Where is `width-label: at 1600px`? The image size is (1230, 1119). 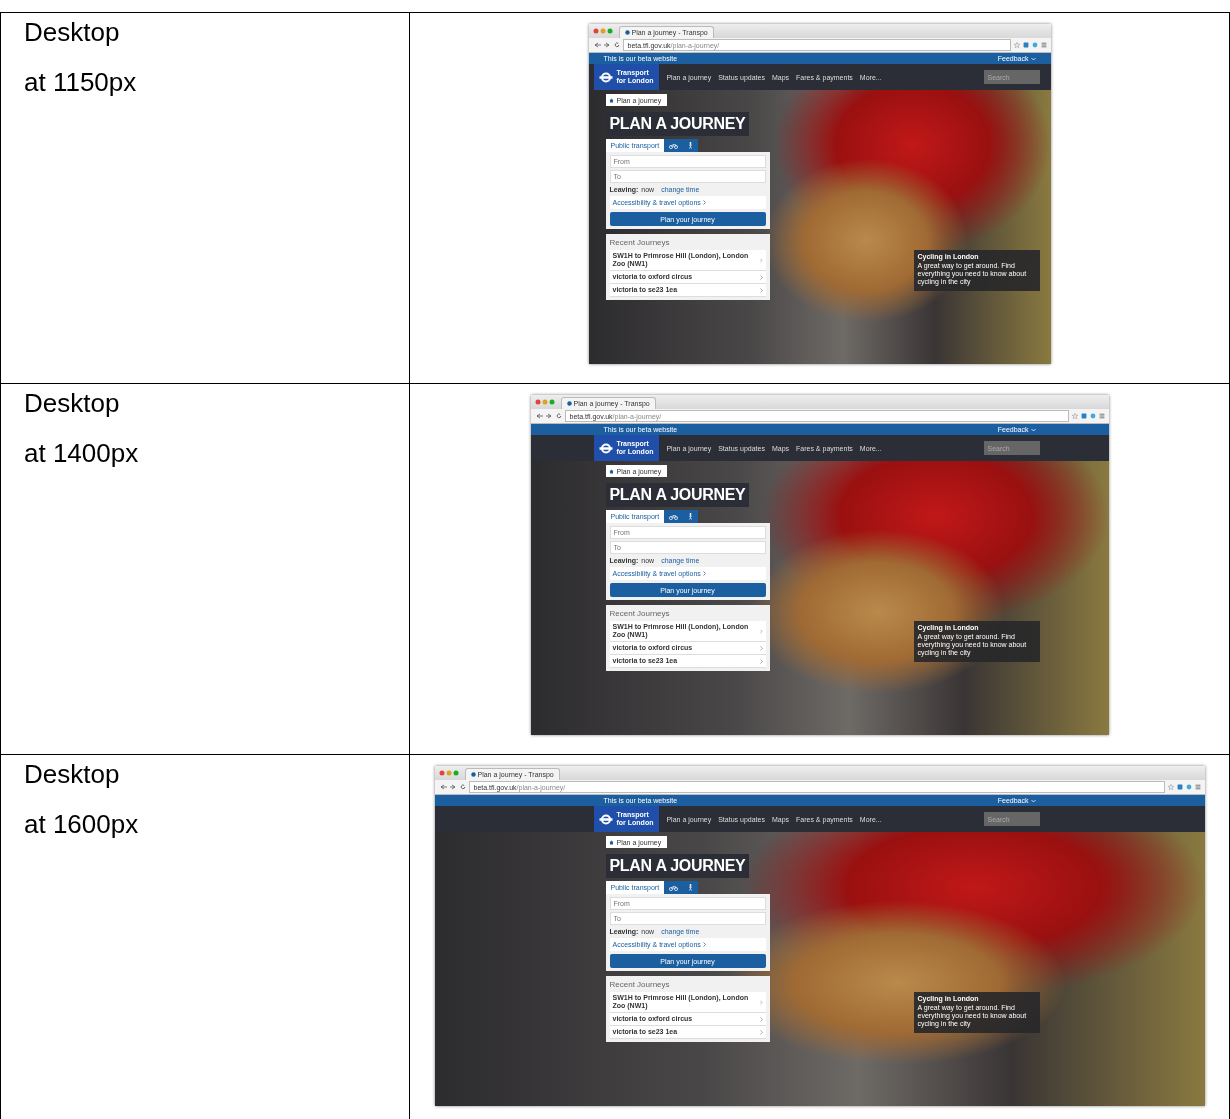 width-label: at 1600px is located at coordinates (82, 824).